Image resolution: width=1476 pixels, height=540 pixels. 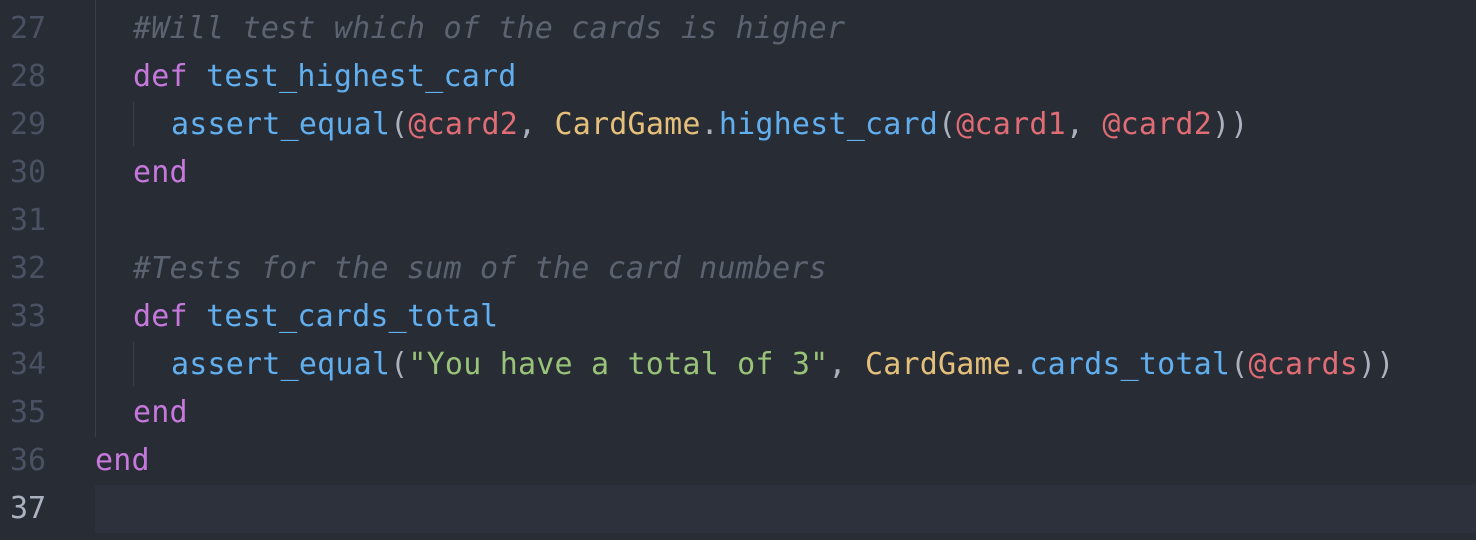 What do you see at coordinates (1303, 364) in the screenshot?
I see `instance-variable: @cards` at bounding box center [1303, 364].